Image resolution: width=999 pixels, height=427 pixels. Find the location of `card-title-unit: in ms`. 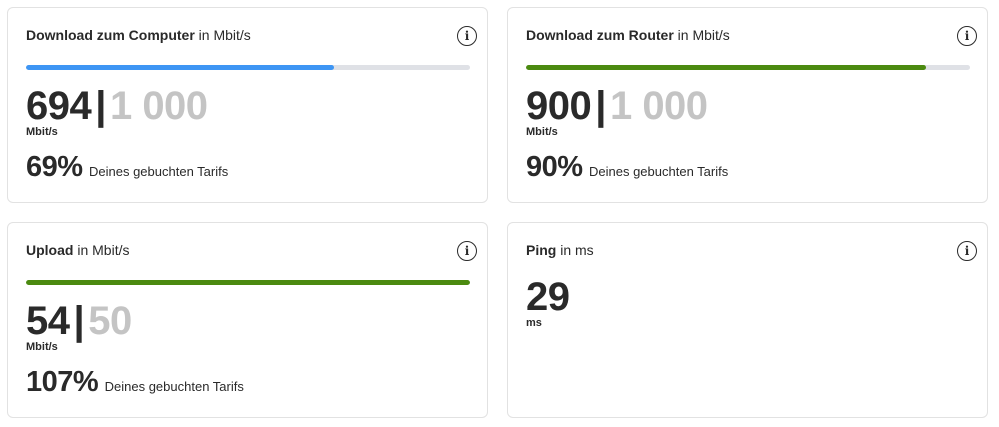

card-title-unit: in ms is located at coordinates (577, 250).